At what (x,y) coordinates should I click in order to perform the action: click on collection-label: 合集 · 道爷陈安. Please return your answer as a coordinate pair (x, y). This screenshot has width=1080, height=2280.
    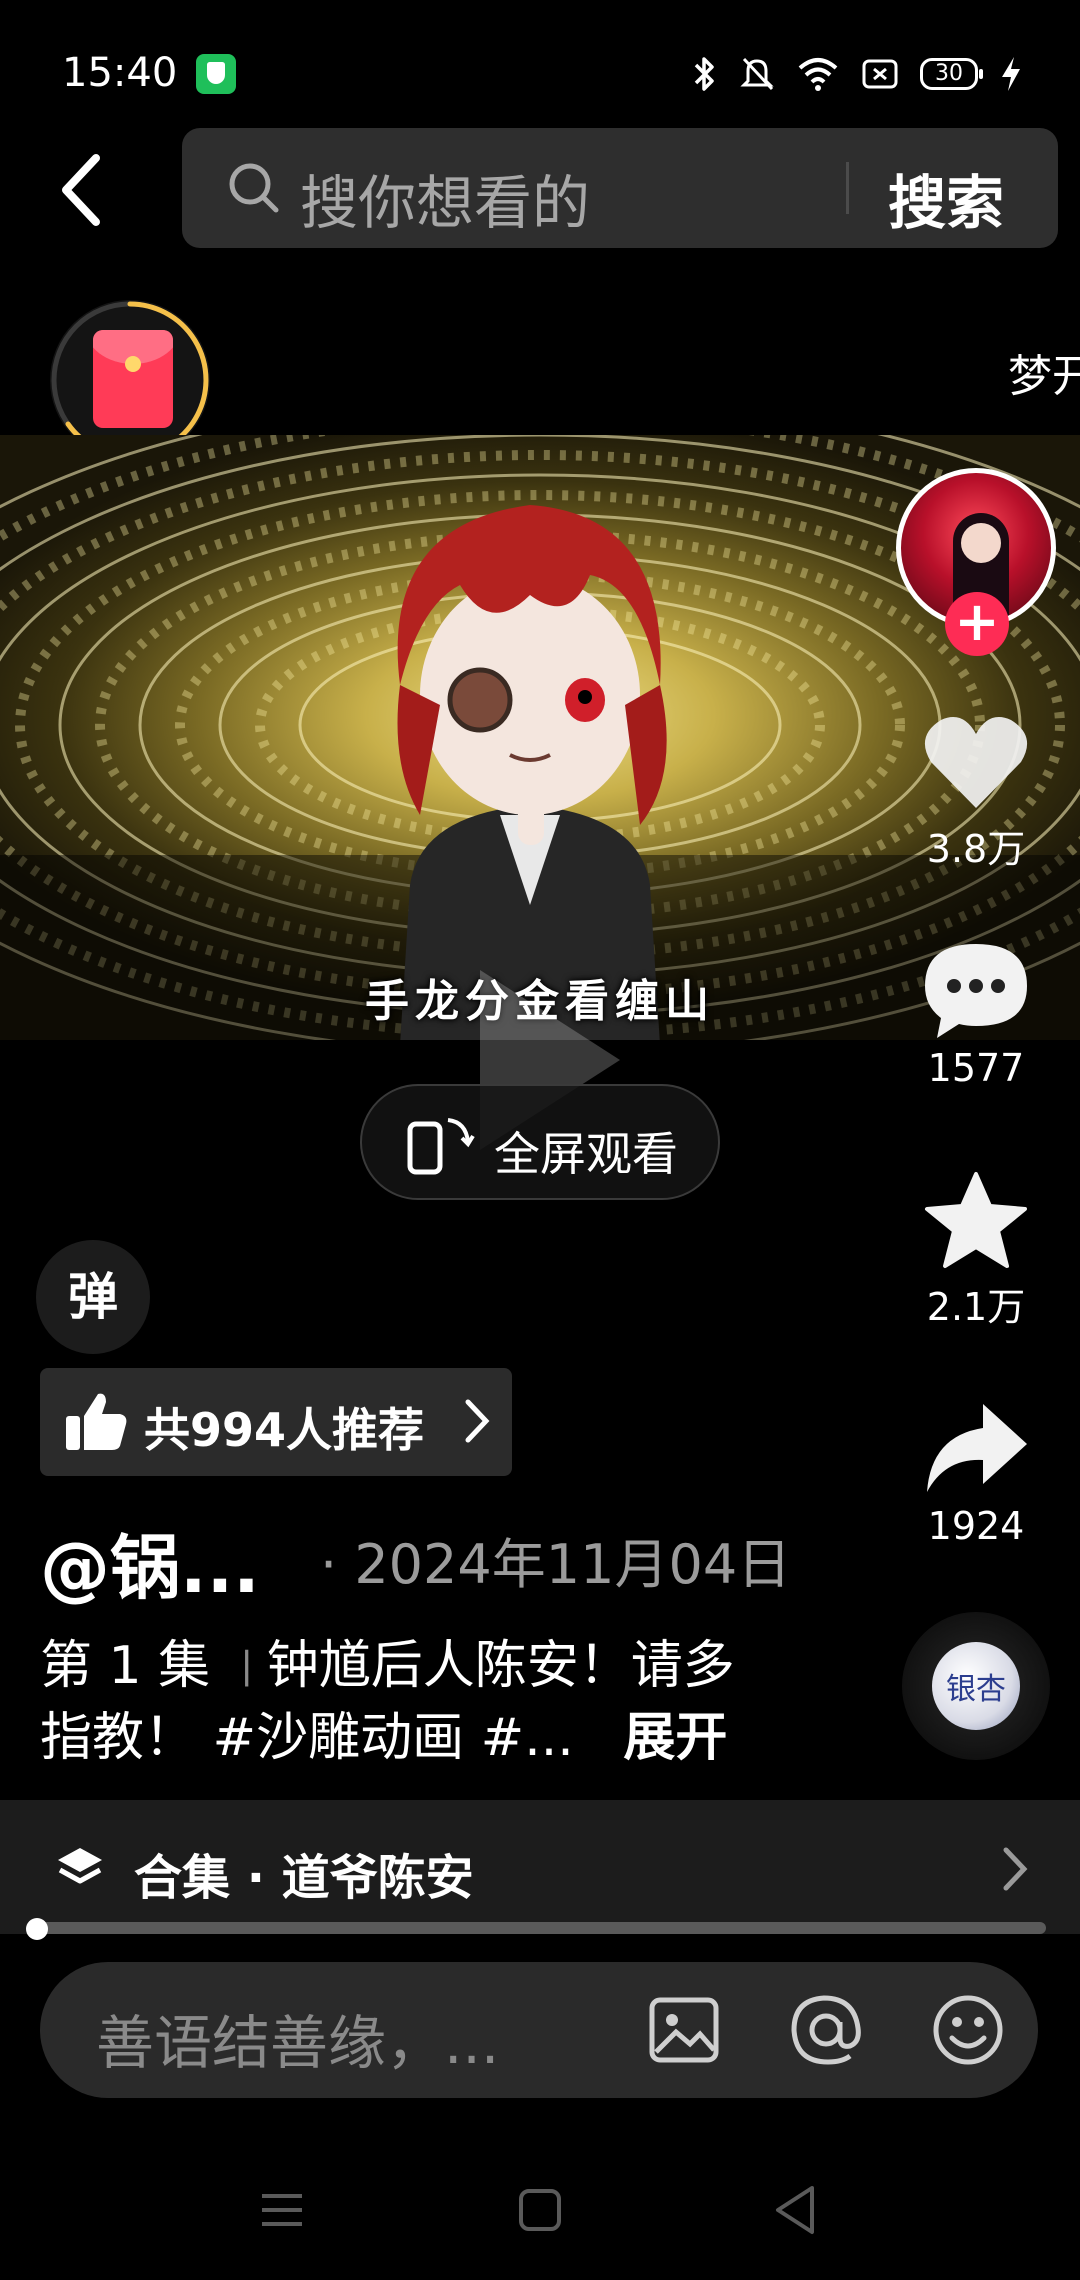
    Looking at the image, I should click on (304, 1878).